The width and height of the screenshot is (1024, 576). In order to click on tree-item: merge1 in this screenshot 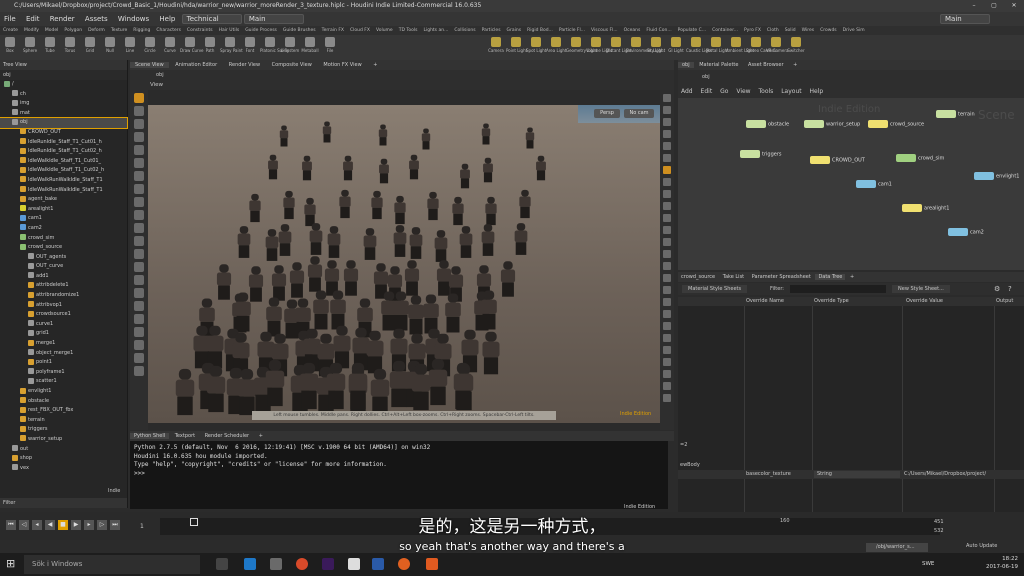, I will do `click(63, 344)`.